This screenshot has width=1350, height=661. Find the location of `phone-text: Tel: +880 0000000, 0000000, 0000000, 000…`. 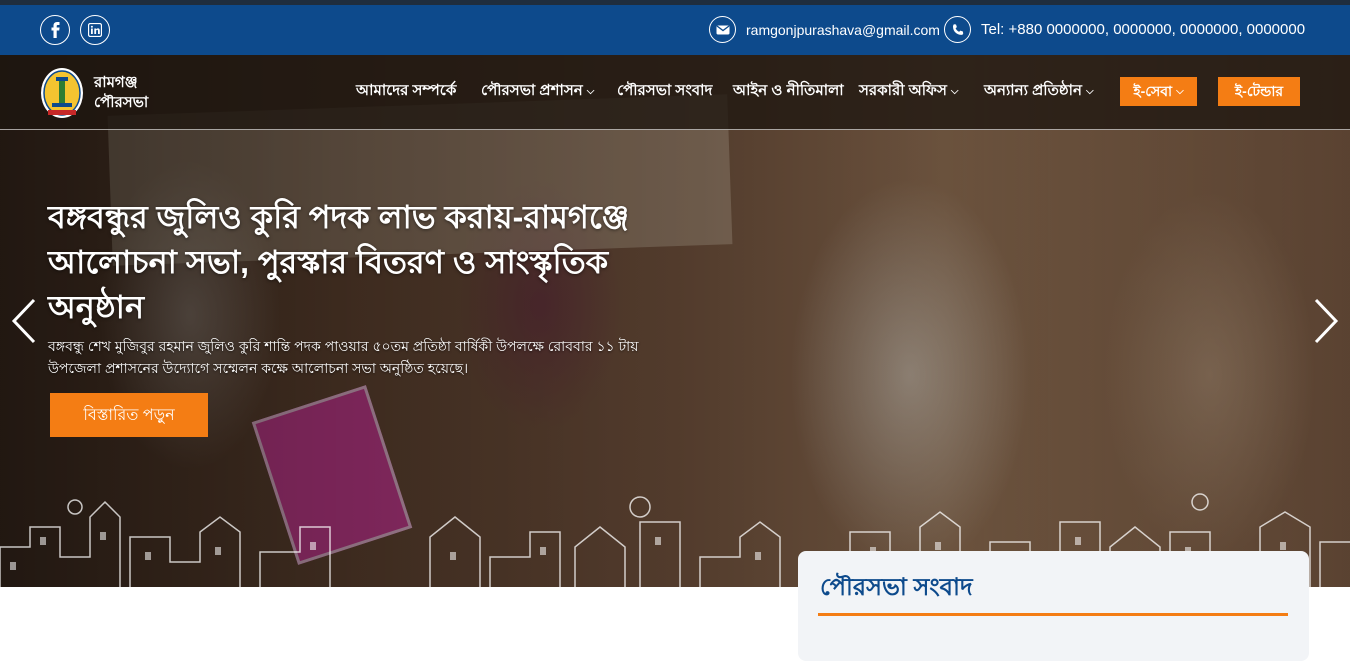

phone-text: Tel: +880 0000000, 0000000, 0000000, 000… is located at coordinates (1143, 29).